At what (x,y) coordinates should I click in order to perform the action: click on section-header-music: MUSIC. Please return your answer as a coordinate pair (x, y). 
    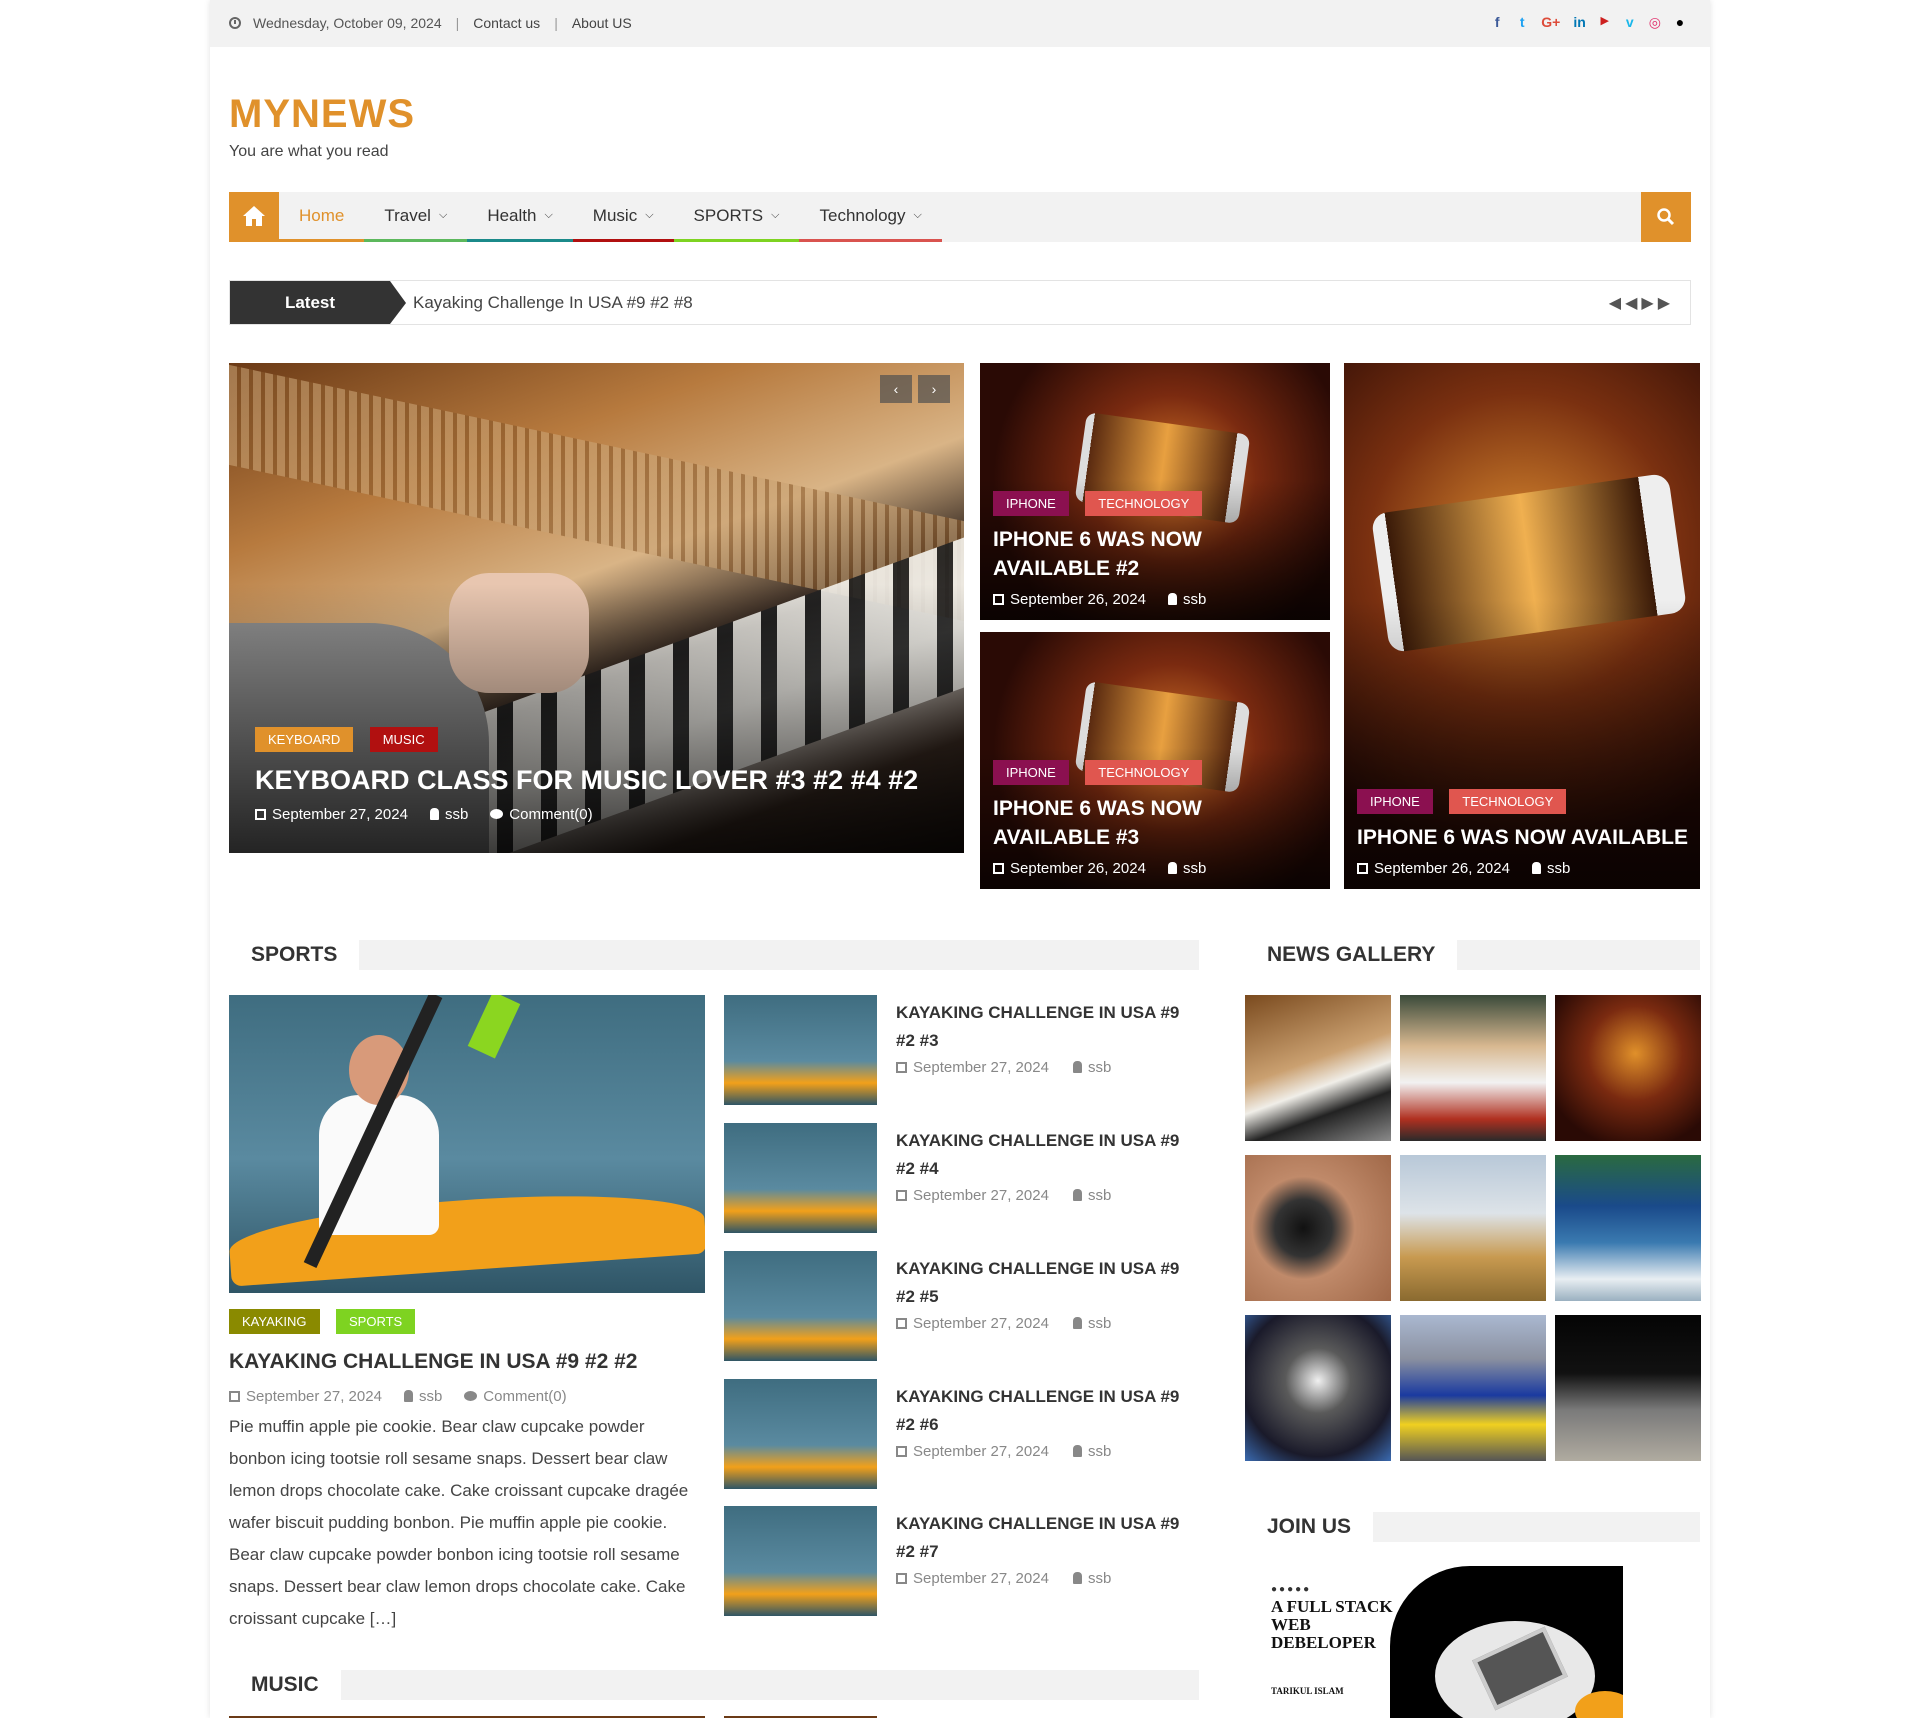
    Looking at the image, I should click on (714, 1685).